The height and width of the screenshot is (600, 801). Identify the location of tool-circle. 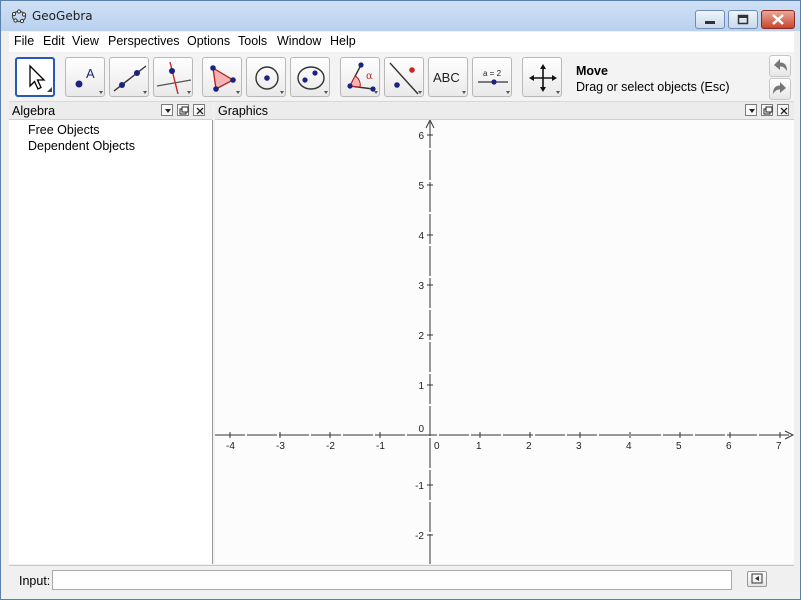
(266, 77).